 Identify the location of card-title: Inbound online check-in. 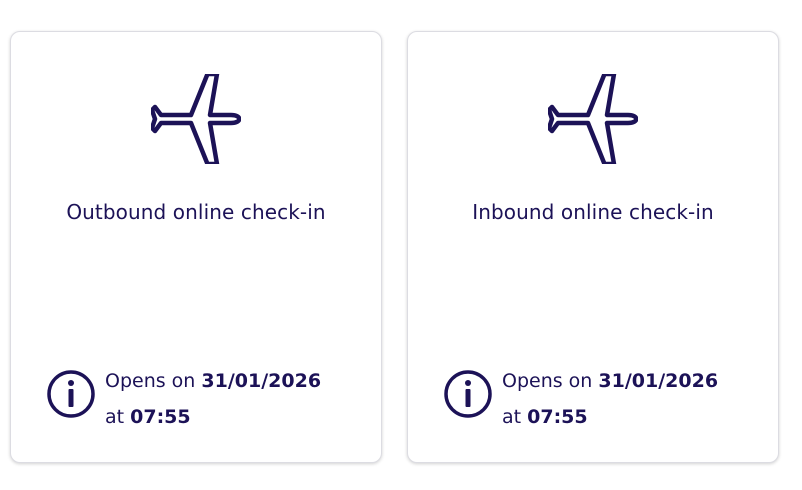
(593, 212).